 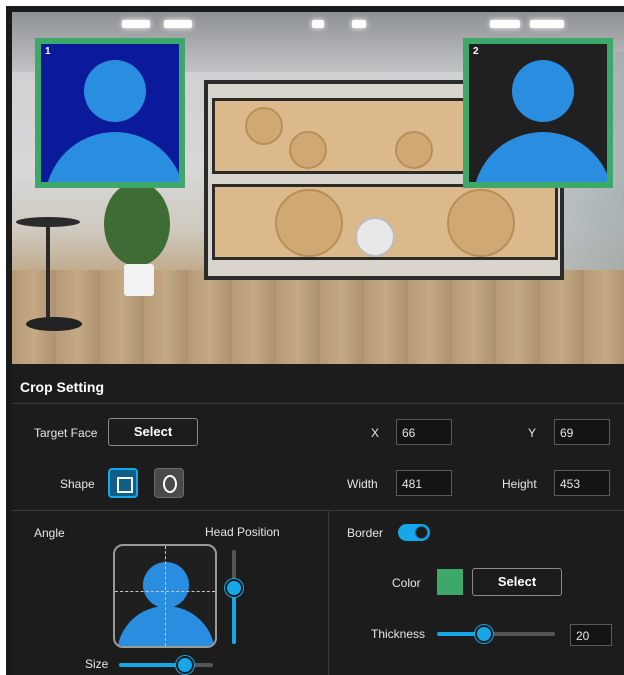 I want to click on thickness-slider-thumb, so click(x=484, y=634).